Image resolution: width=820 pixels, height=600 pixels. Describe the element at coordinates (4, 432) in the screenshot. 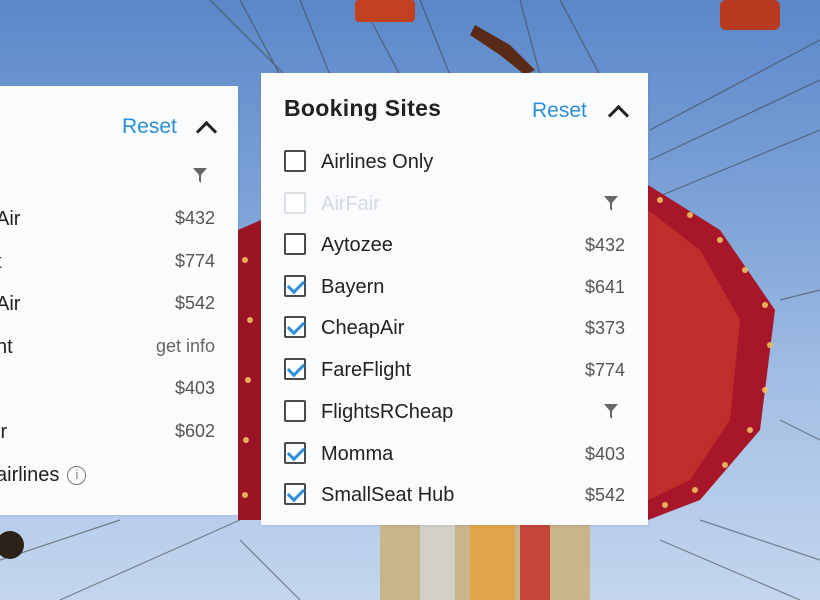

I see `site-name: ir` at that location.